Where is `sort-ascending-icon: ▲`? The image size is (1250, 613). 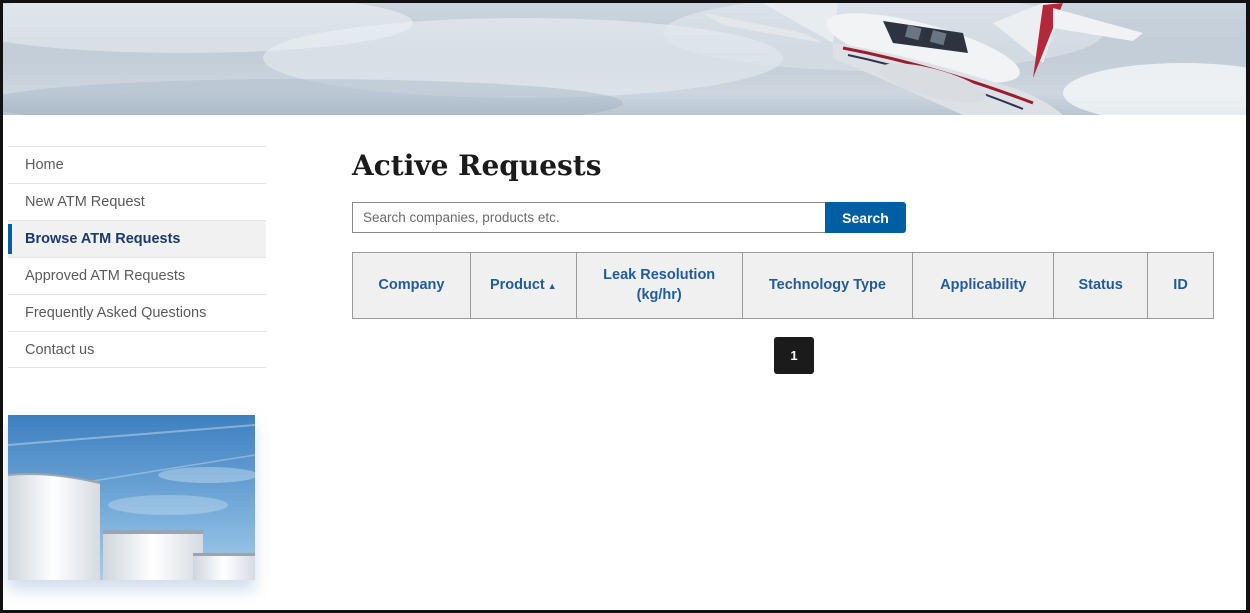 sort-ascending-icon: ▲ is located at coordinates (552, 285).